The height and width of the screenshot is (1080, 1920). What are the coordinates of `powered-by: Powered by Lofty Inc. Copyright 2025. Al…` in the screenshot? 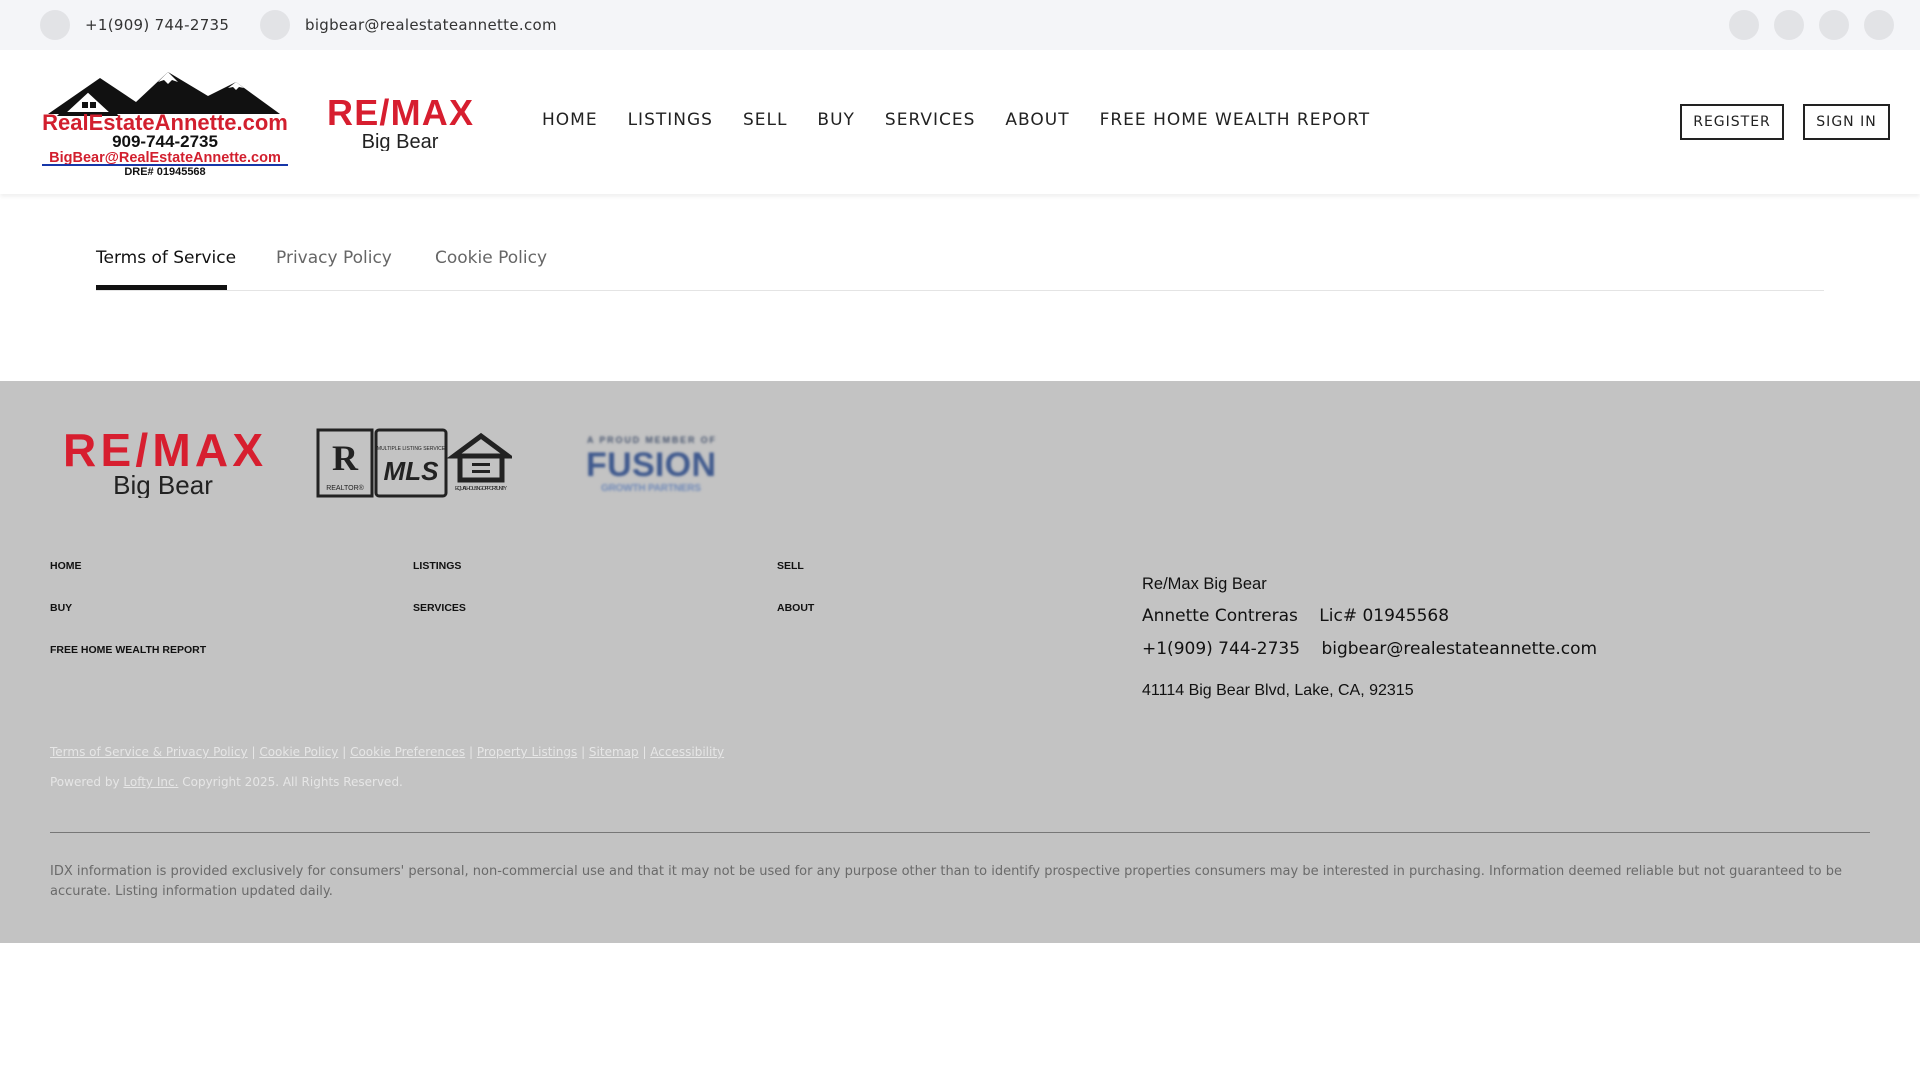 It's located at (226, 782).